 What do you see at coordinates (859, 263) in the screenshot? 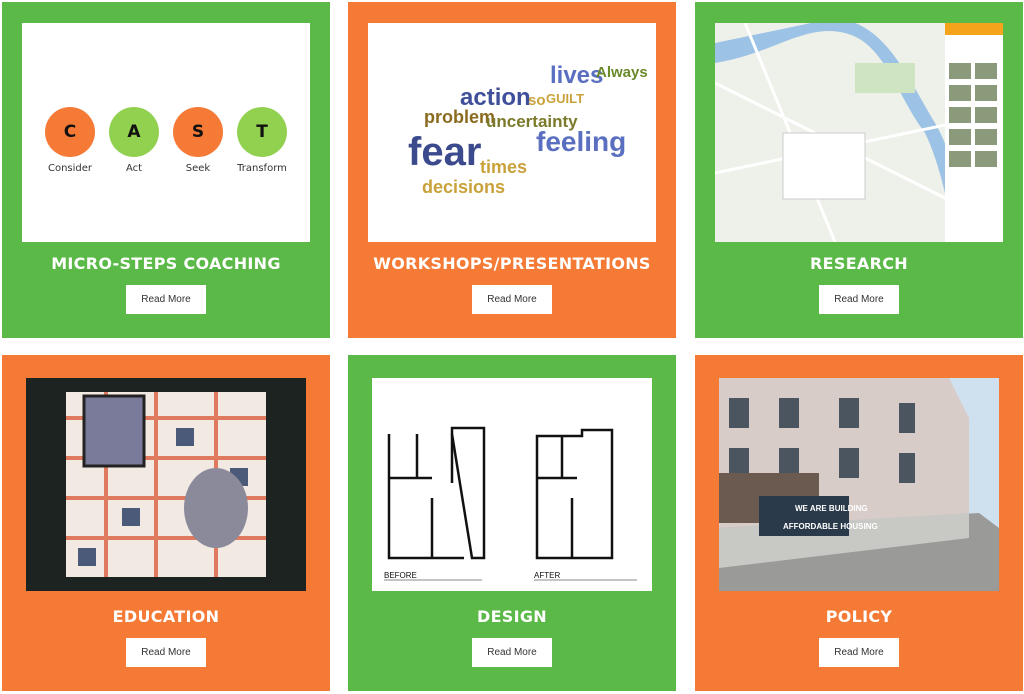
I see `card-title: RESEARCH` at bounding box center [859, 263].